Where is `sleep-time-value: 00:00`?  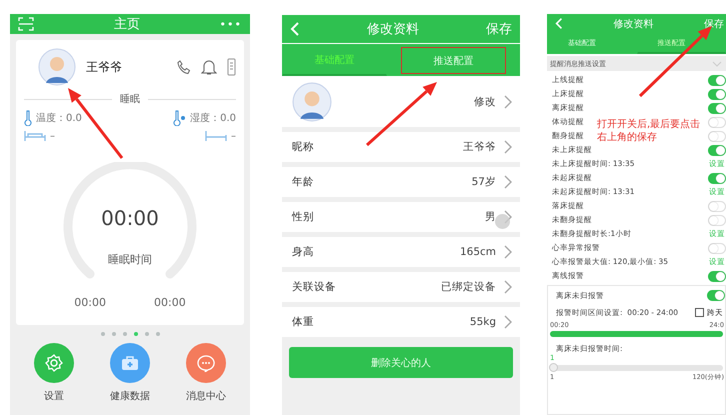
sleep-time-value: 00:00 is located at coordinates (130, 218).